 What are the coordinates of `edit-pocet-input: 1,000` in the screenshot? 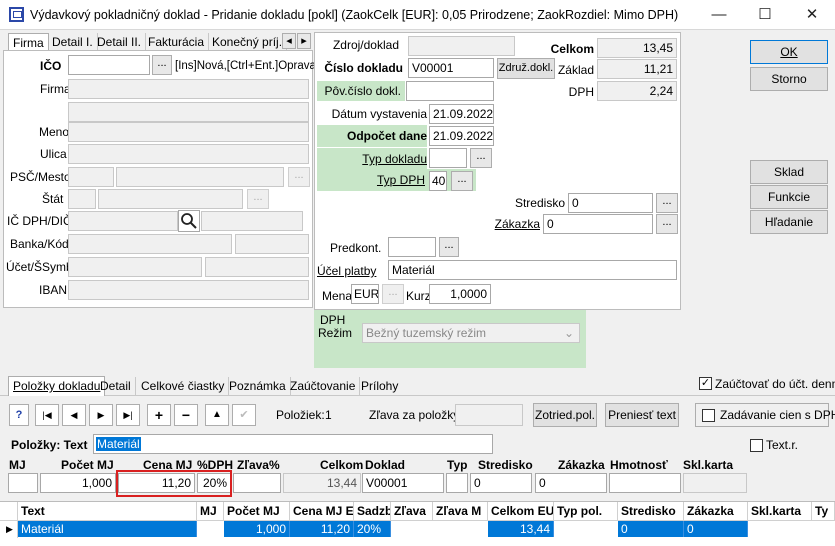 It's located at (78, 483).